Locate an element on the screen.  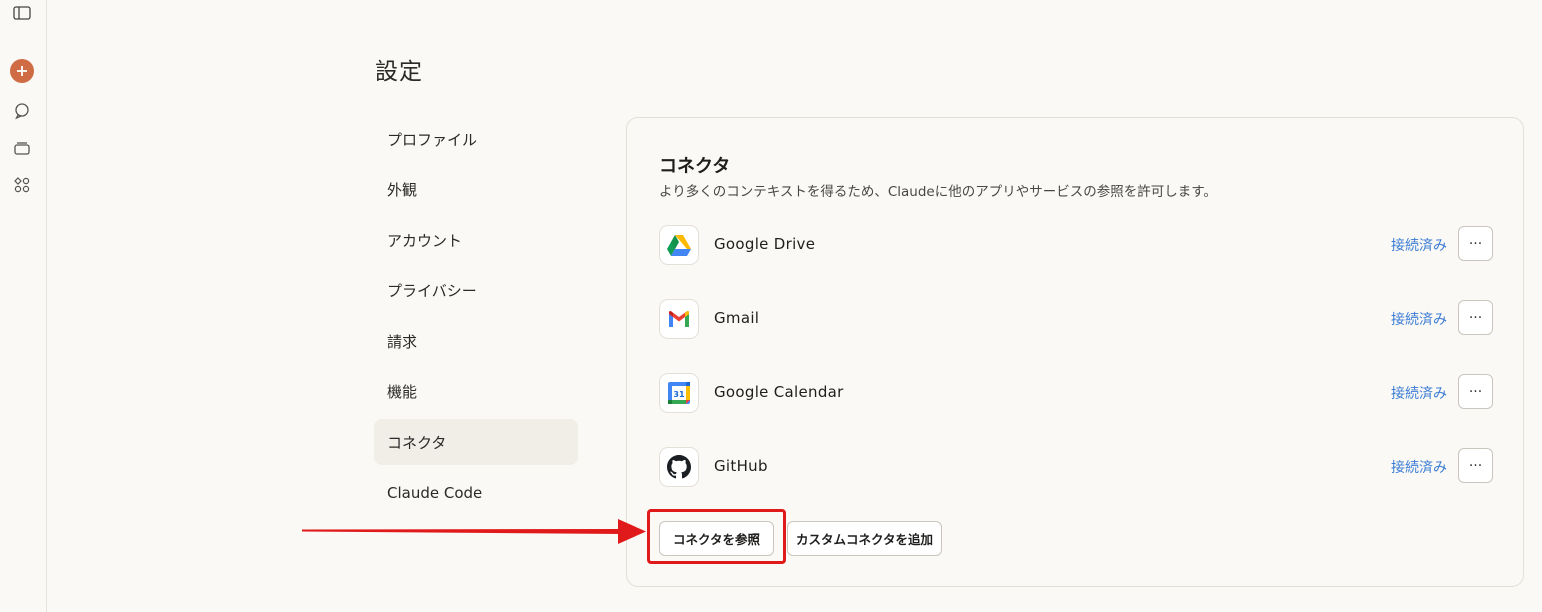
chats-icon is located at coordinates (22, 111).